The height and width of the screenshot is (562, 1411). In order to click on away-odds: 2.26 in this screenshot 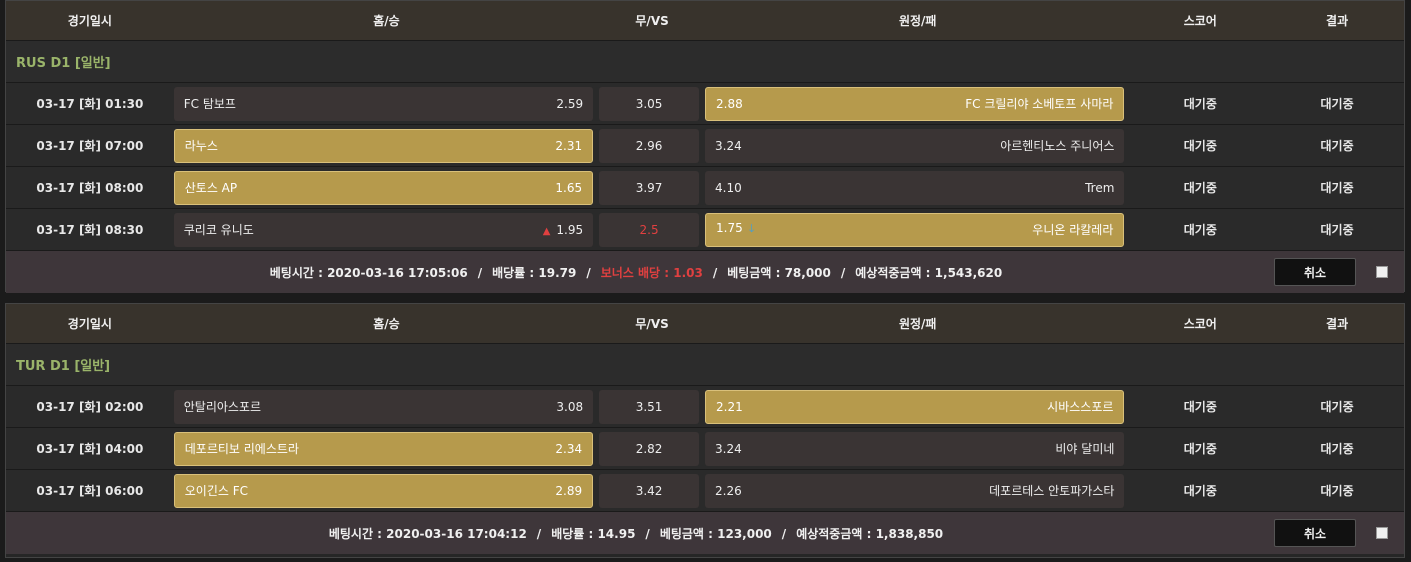, I will do `click(728, 490)`.